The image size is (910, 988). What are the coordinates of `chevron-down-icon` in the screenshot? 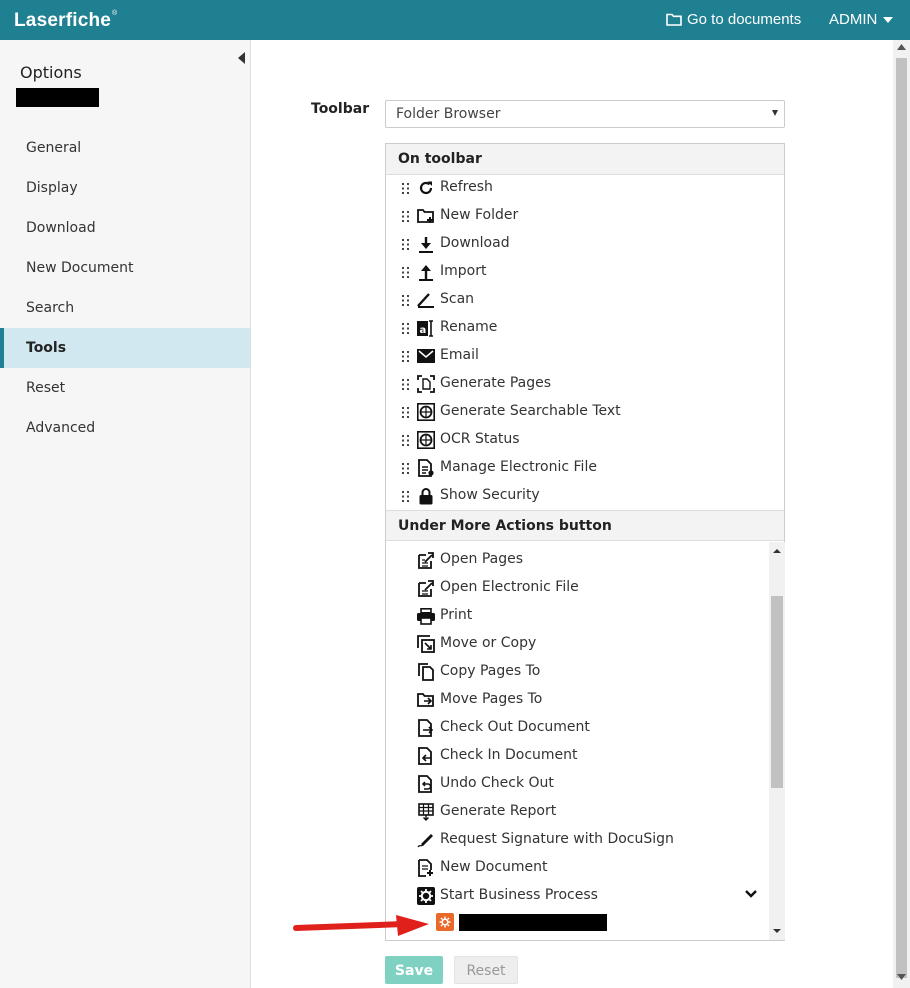 It's located at (751, 894).